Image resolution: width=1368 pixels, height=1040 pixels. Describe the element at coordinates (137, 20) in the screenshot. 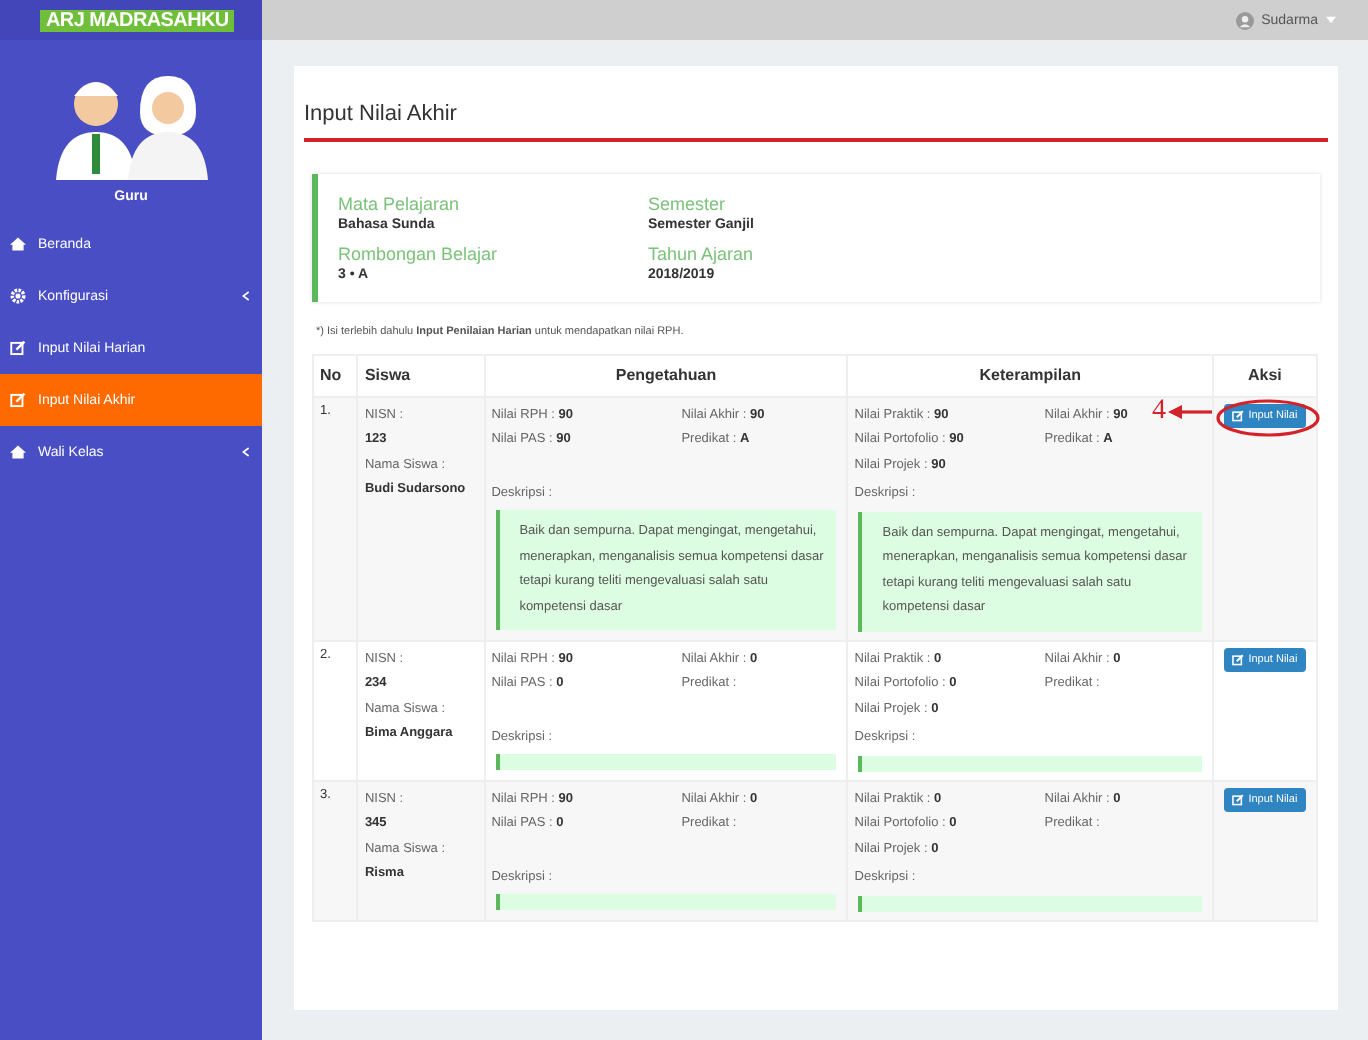

I see `app-logo: ARJ MADRASAHKU` at that location.